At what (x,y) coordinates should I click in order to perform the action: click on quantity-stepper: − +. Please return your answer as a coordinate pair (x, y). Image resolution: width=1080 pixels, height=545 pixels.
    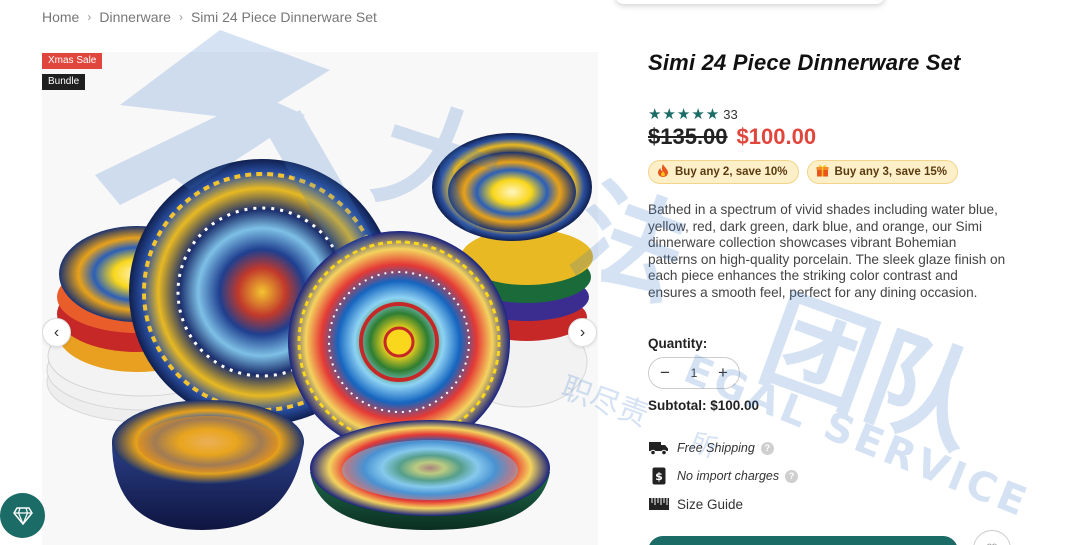
    Looking at the image, I should click on (694, 373).